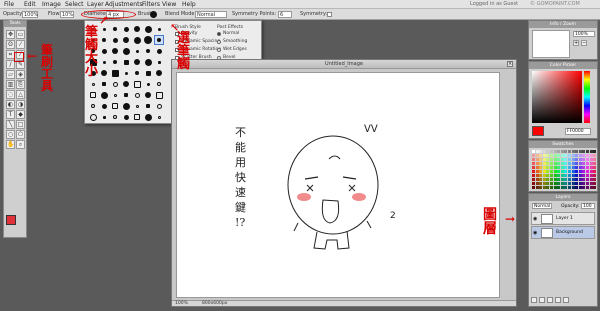 The height and width of the screenshot is (311, 600). What do you see at coordinates (30, 14) in the screenshot?
I see `opacity-field: 100%` at bounding box center [30, 14].